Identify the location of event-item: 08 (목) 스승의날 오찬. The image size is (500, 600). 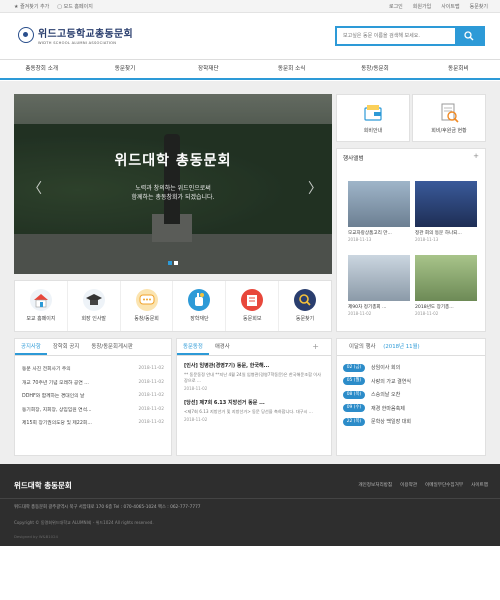
(411, 395).